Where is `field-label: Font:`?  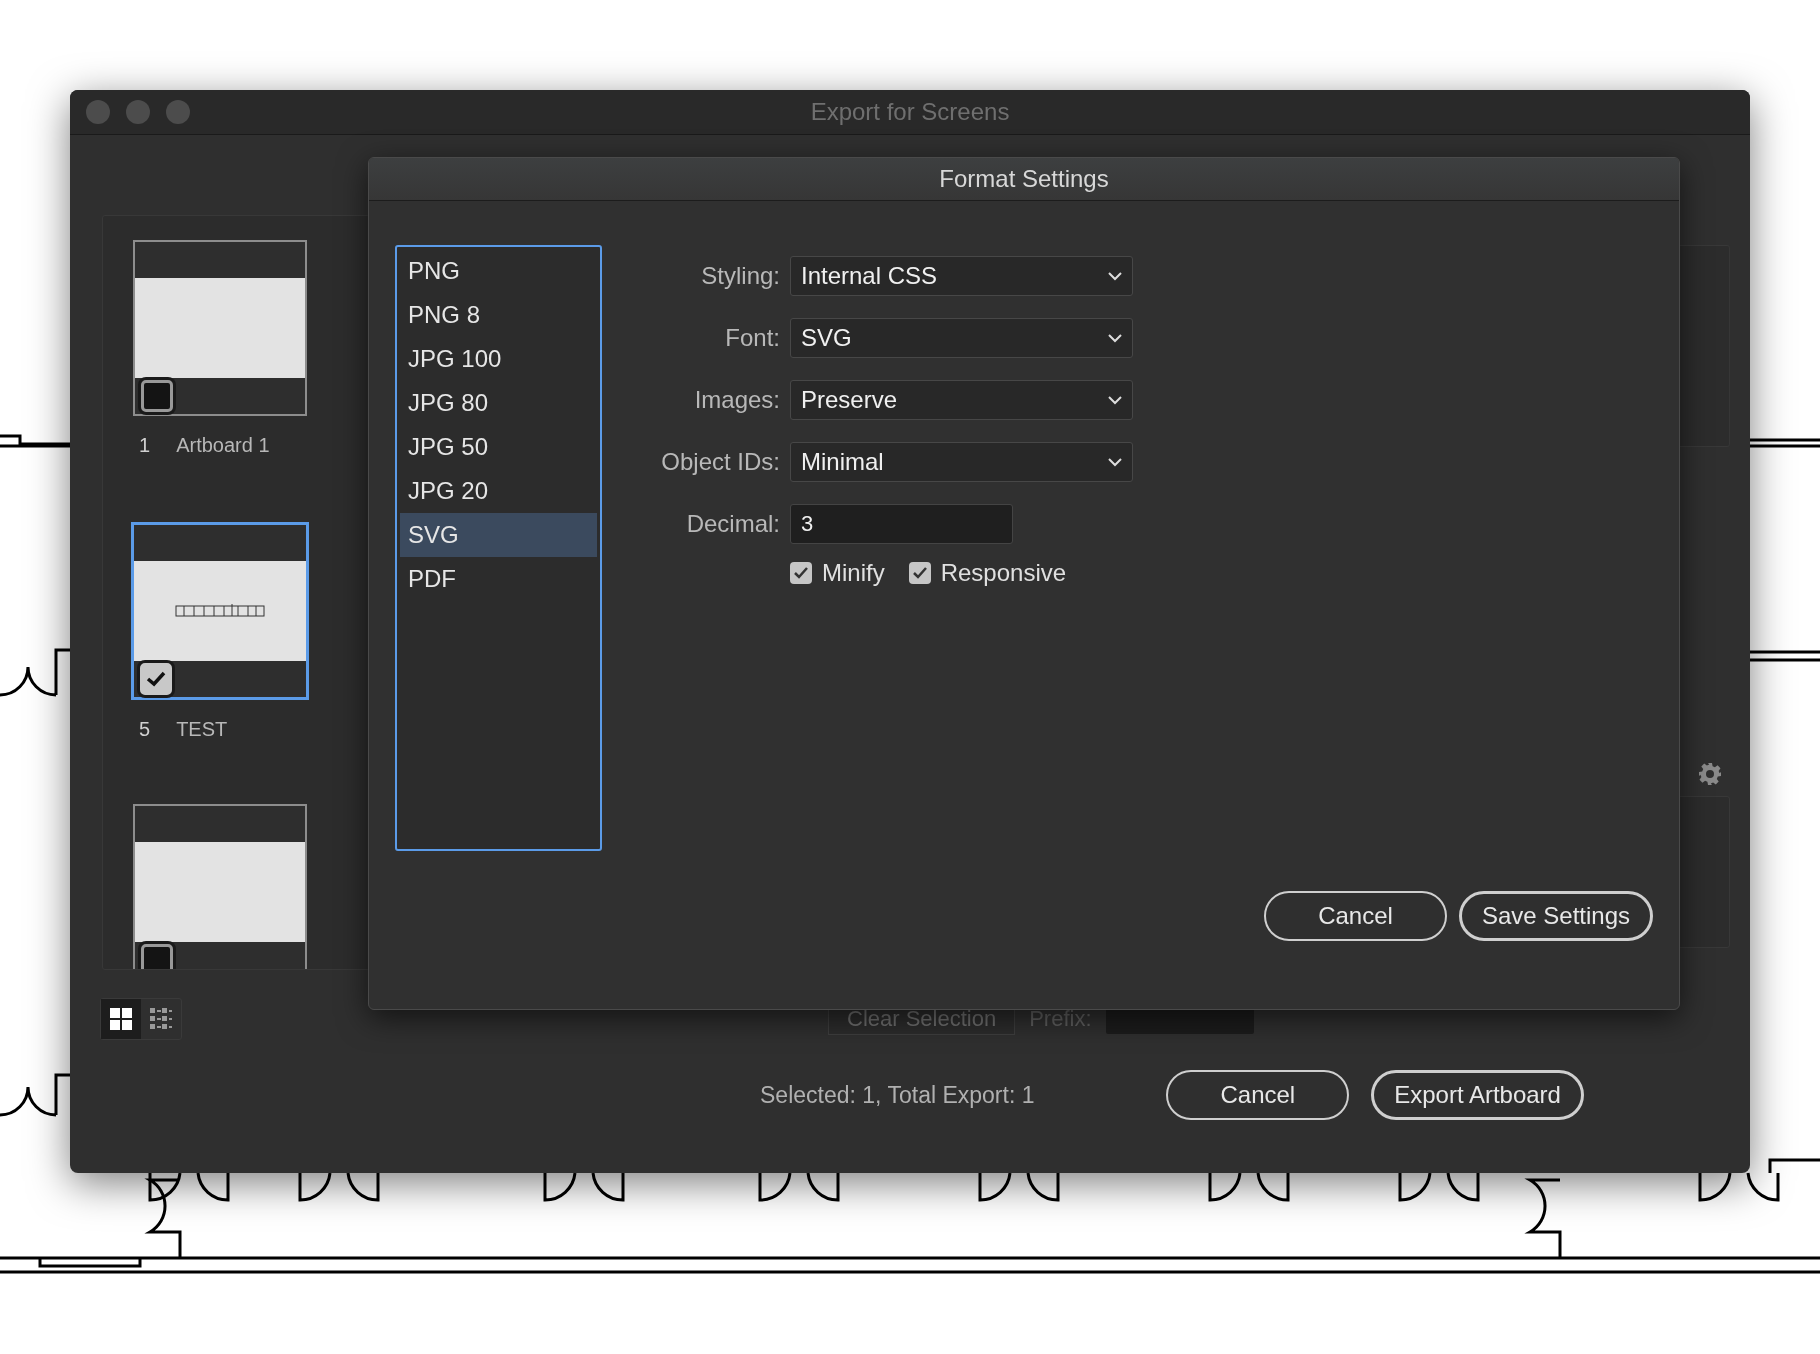 field-label: Font: is located at coordinates (752, 338).